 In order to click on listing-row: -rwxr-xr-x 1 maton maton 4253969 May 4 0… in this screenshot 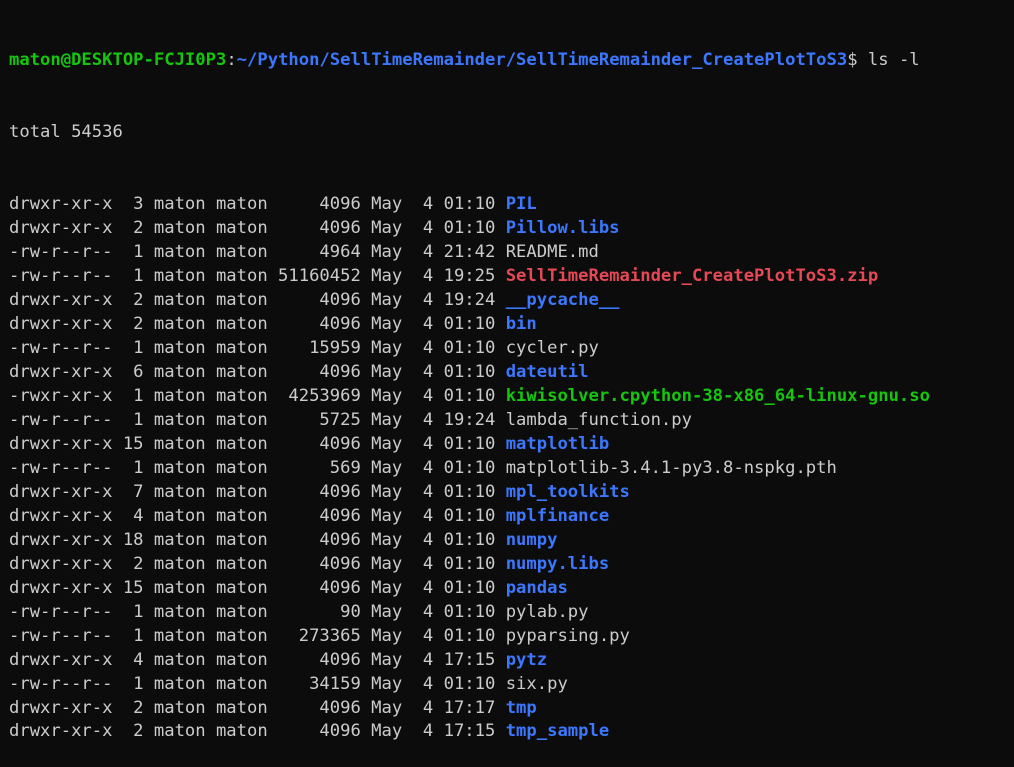, I will do `click(511, 396)`.